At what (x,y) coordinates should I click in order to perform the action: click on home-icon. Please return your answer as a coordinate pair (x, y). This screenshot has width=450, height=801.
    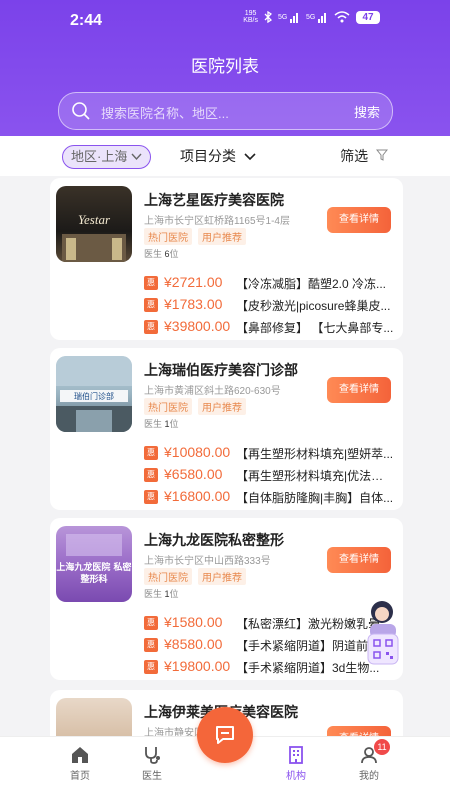
    Looking at the image, I should click on (80, 755).